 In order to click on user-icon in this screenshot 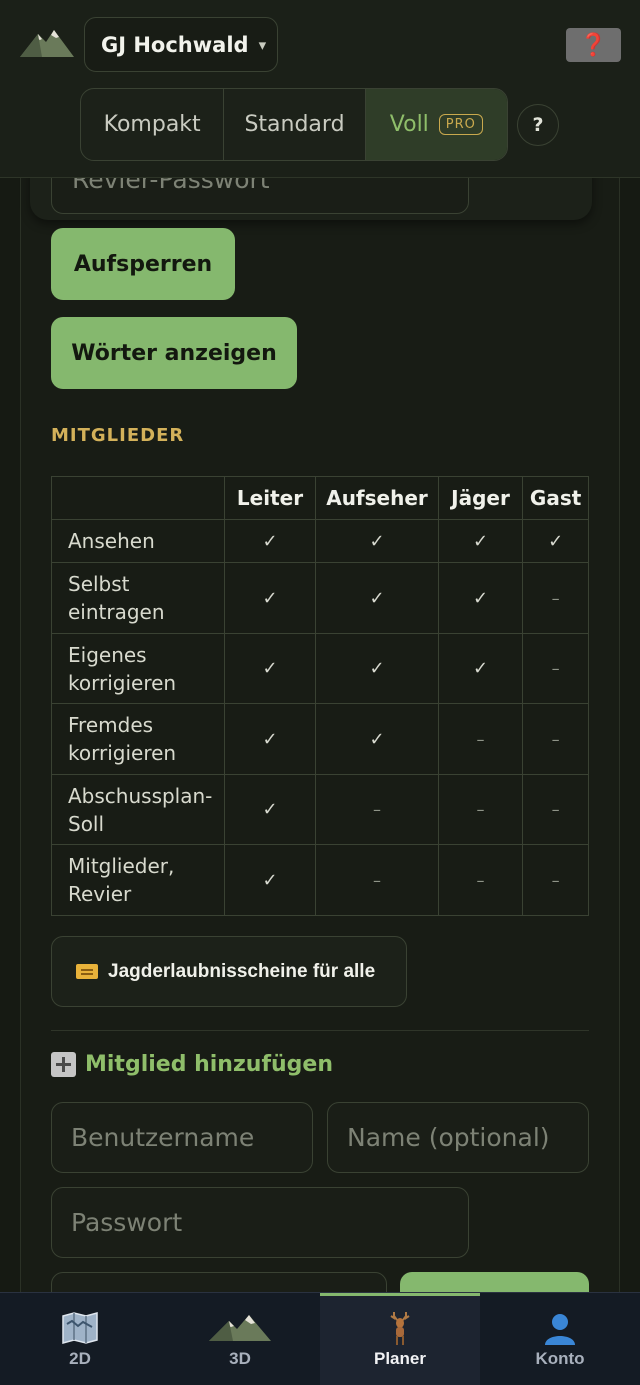, I will do `click(560, 1328)`.